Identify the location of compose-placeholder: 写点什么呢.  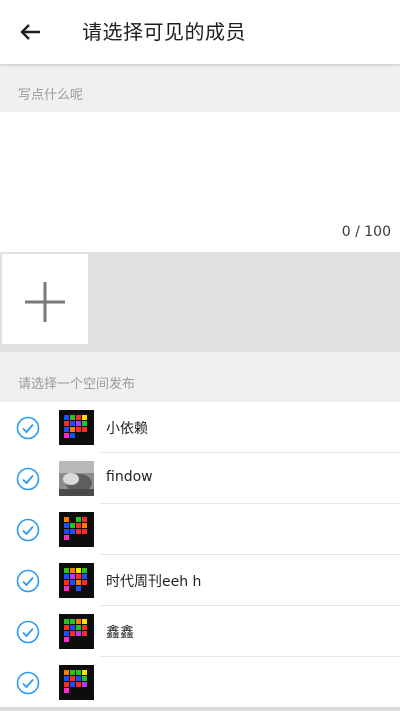
(51, 95).